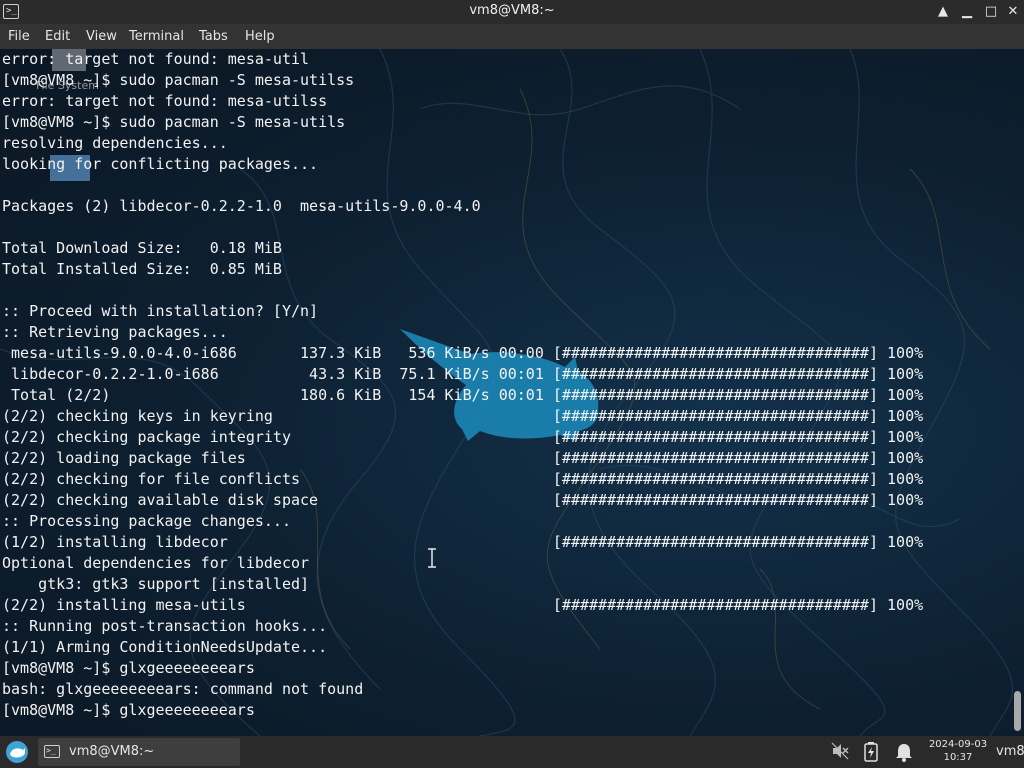 The image size is (1024, 768). Describe the element at coordinates (1010, 751) in the screenshot. I see `user-name: vm8` at that location.